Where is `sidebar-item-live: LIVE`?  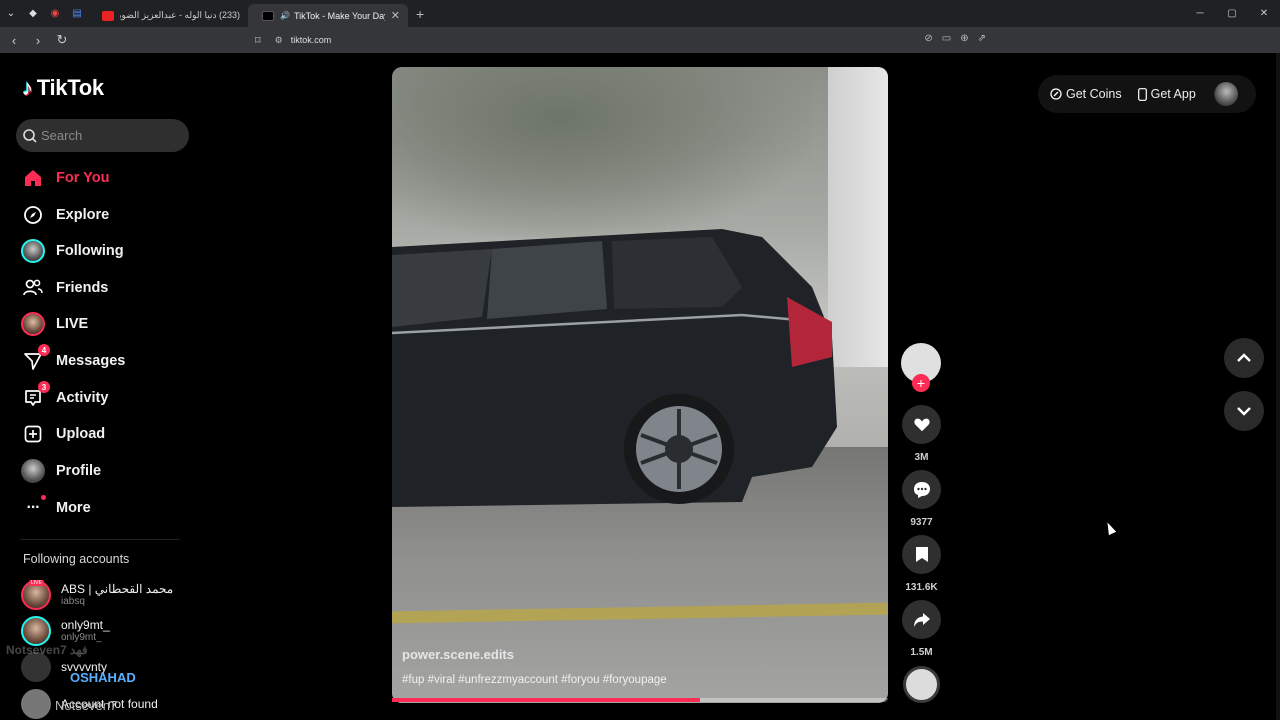 sidebar-item-live: LIVE is located at coordinates (54, 324).